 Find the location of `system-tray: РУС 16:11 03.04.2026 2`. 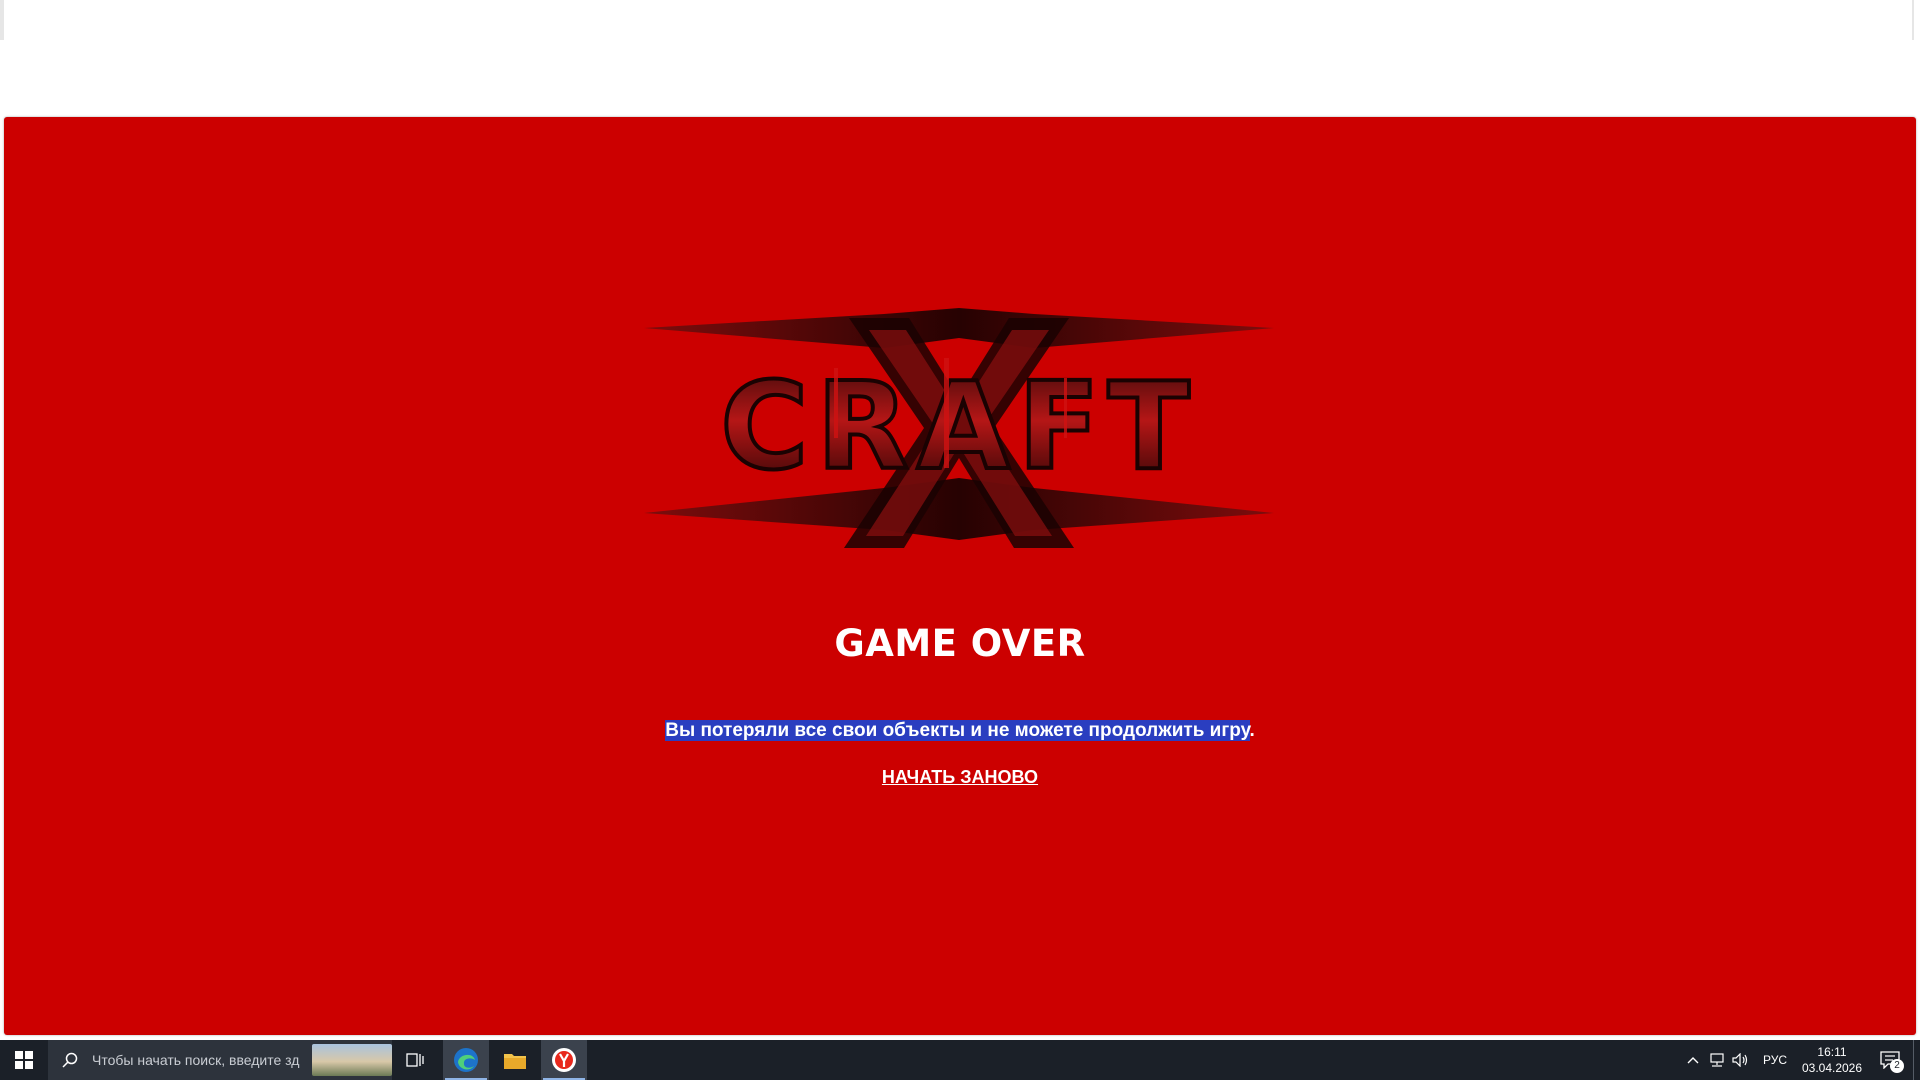

system-tray: РУС 16:11 03.04.2026 2 is located at coordinates (1800, 1060).